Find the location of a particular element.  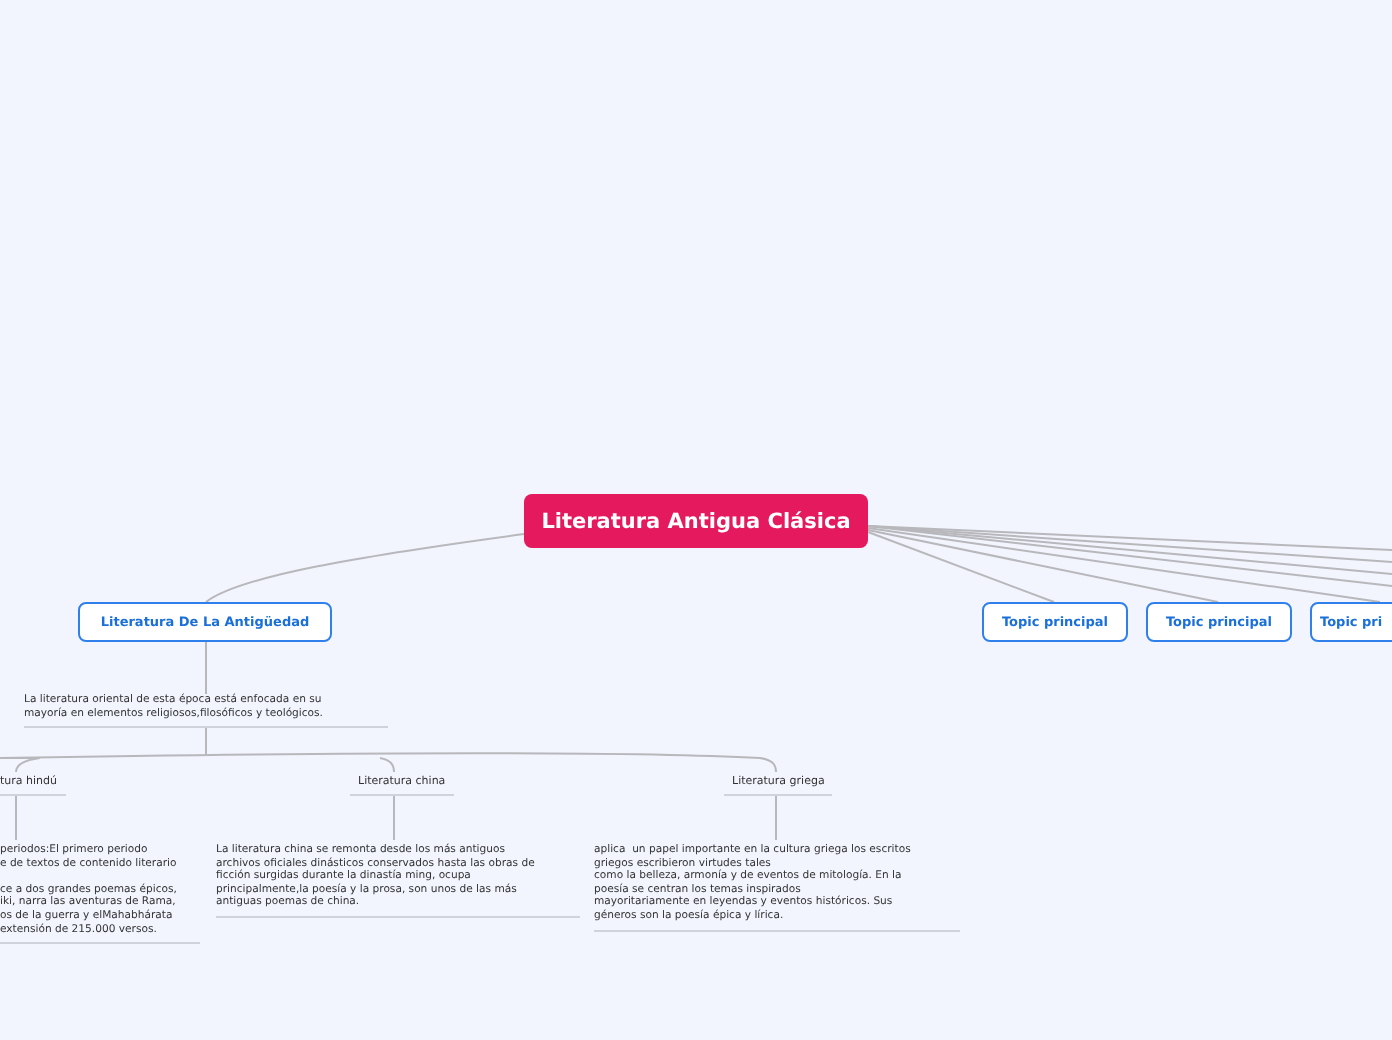

central-topic: Literatura Antigua Clásica is located at coordinates (696, 521).